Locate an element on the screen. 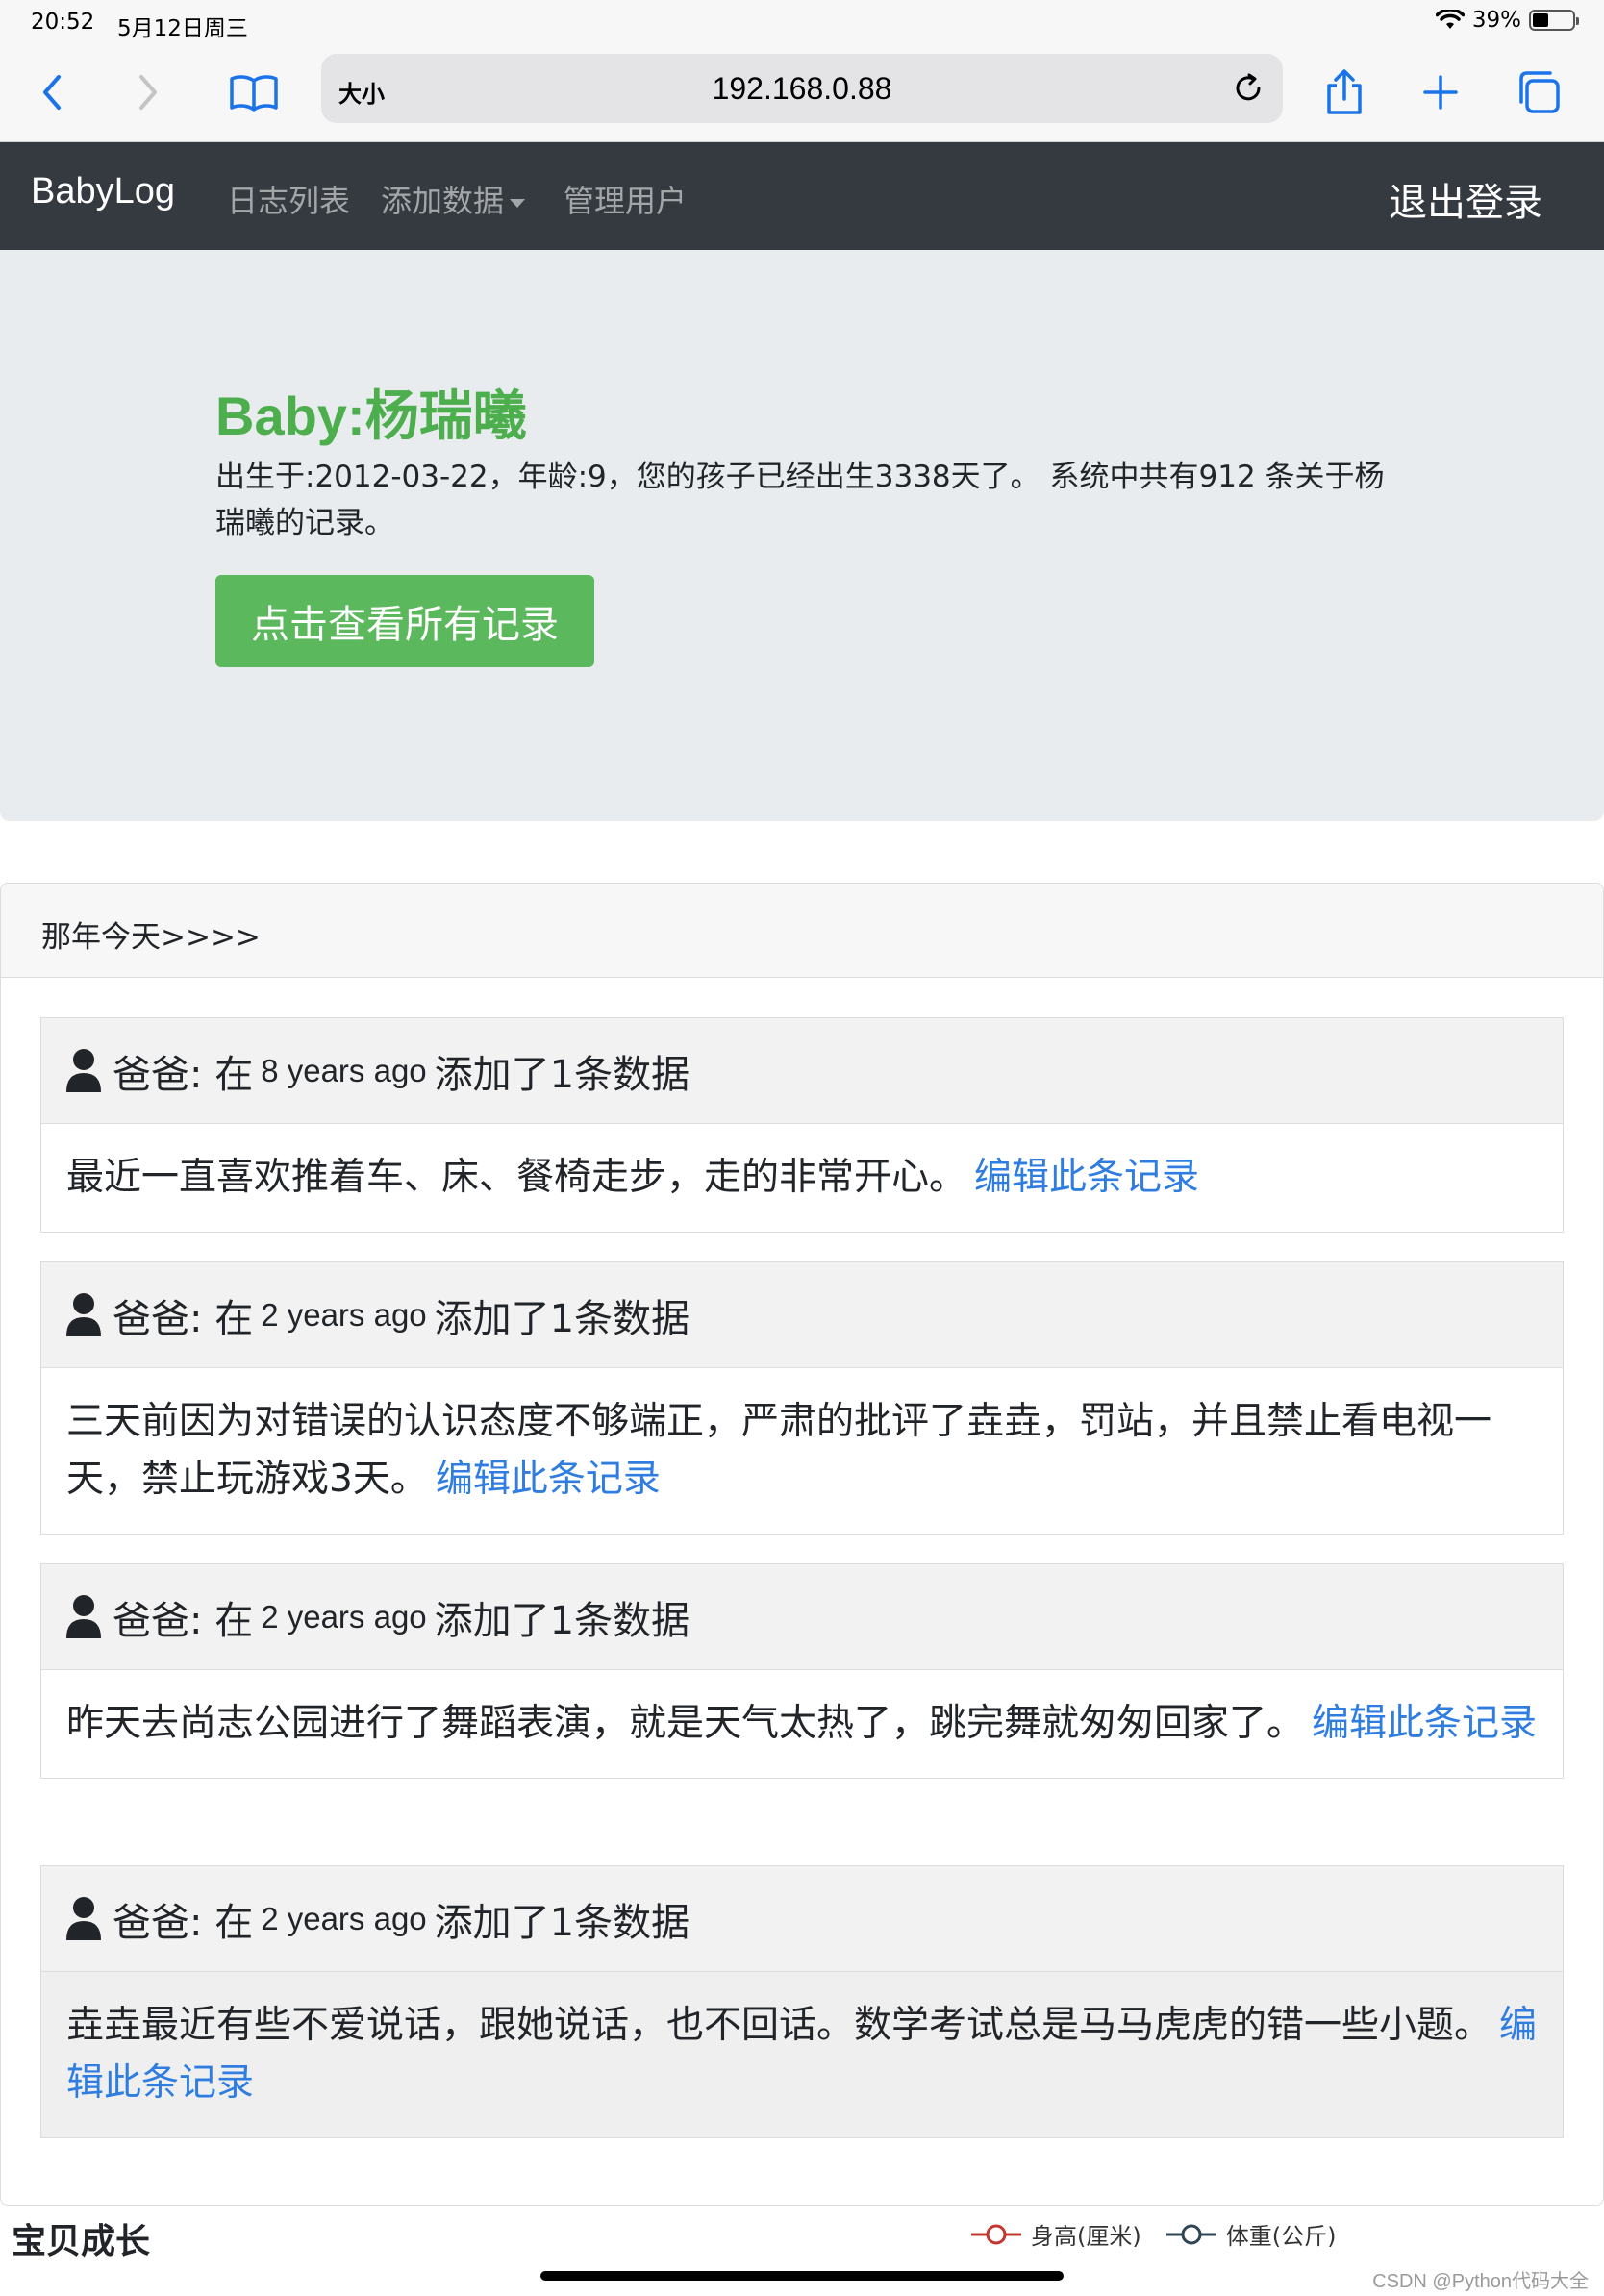 This screenshot has width=1604, height=2296. status-bar: 20:52 5月12日周三 39% is located at coordinates (802, 22).